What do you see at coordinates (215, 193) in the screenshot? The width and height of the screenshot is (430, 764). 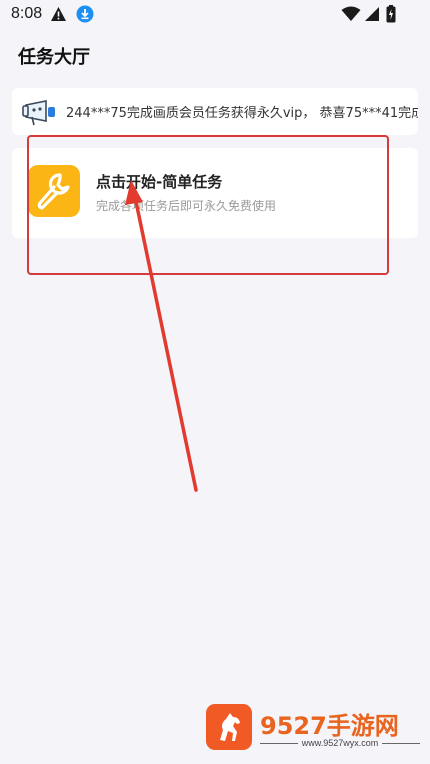 I see `task-card: 点击开始-简单任务 完成各项任务后即可永久免费使用` at bounding box center [215, 193].